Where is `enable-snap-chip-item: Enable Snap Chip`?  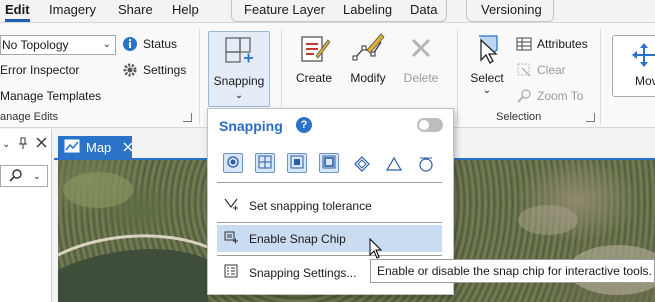 enable-snap-chip-item: Enable Snap Chip is located at coordinates (329, 238).